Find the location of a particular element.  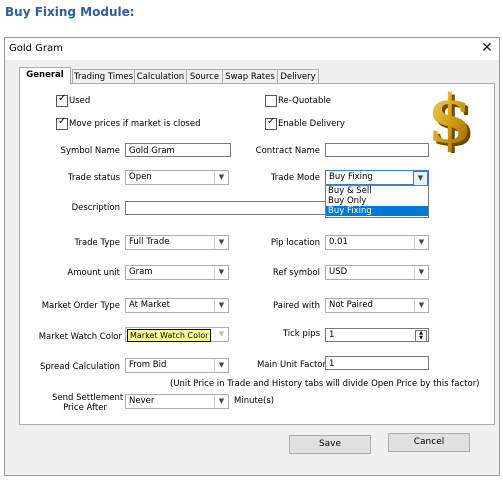

contract-name-input is located at coordinates (377, 150).